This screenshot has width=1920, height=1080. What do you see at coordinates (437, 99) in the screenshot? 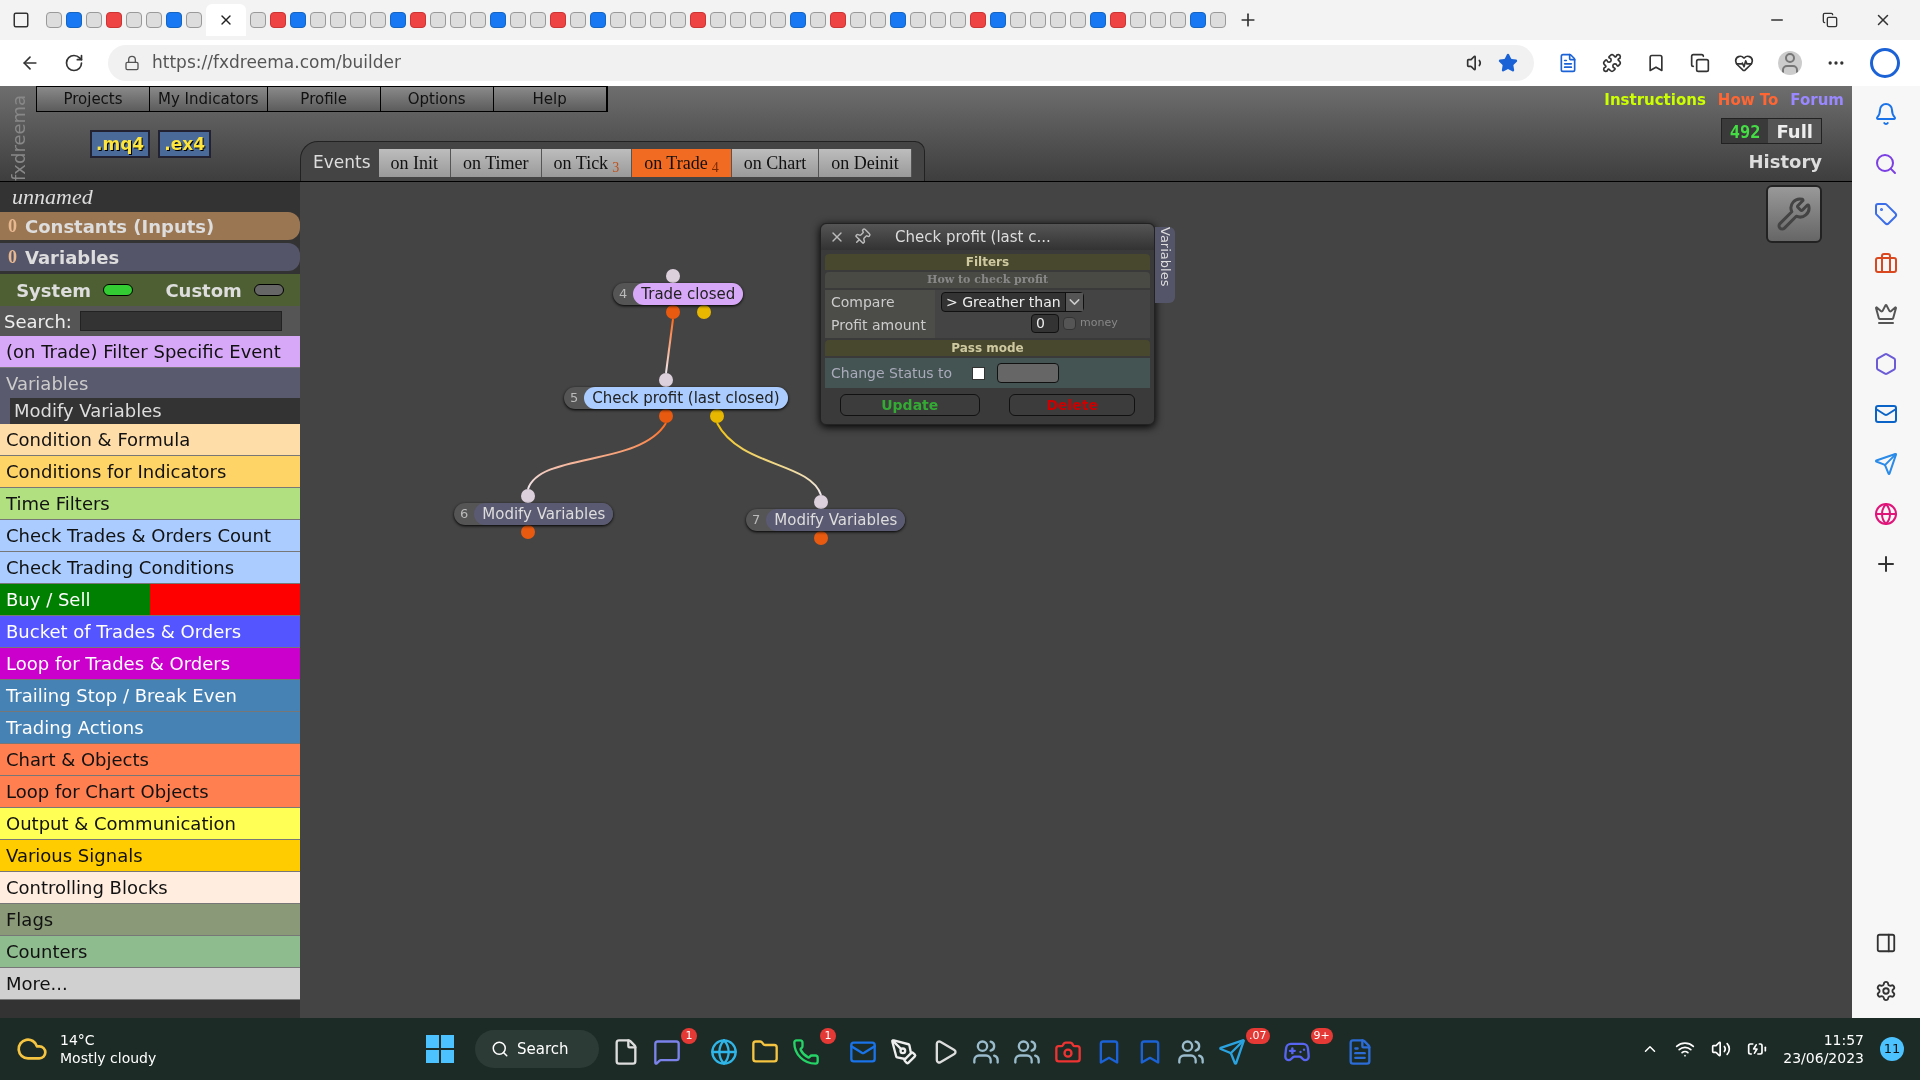
I see `menu-button: Options` at bounding box center [437, 99].